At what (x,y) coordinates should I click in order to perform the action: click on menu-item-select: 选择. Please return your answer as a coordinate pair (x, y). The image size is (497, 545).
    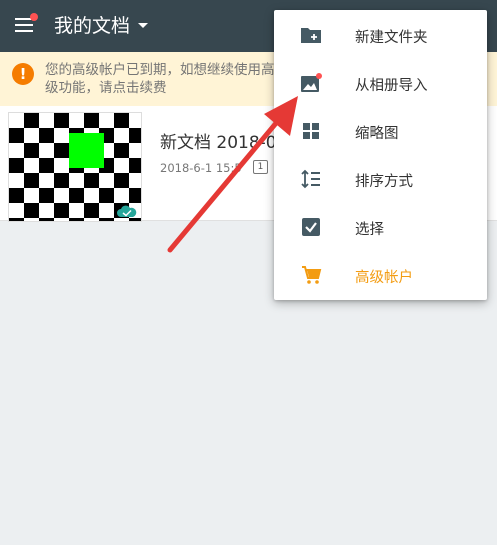
    Looking at the image, I should click on (380, 227).